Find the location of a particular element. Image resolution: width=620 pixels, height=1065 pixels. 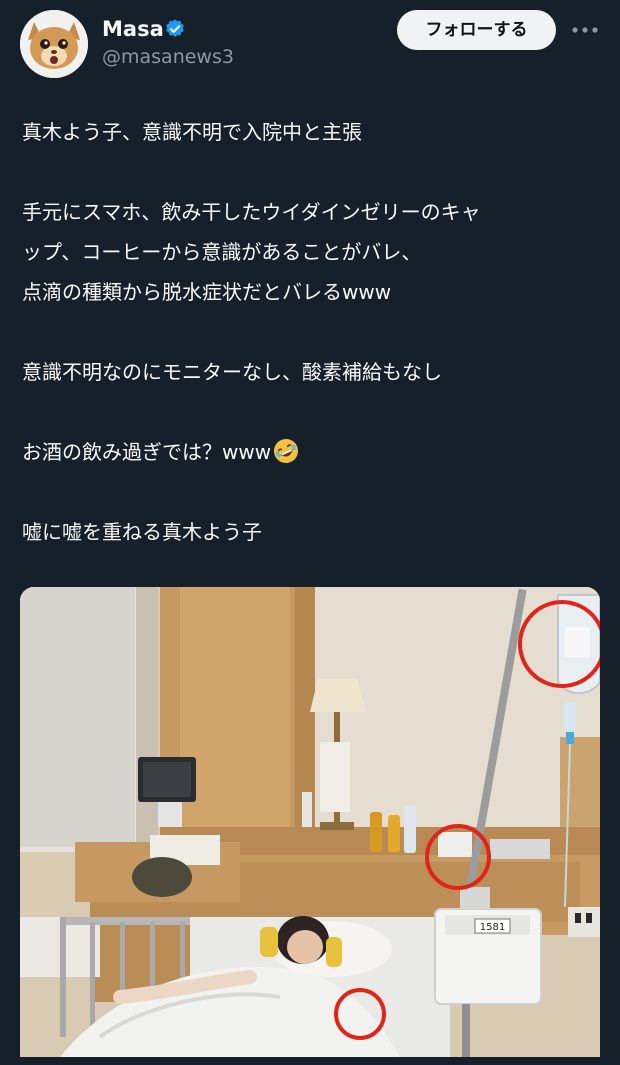

tweet-line-text: お酒の飲み過ぎでは？www is located at coordinates (147, 452).